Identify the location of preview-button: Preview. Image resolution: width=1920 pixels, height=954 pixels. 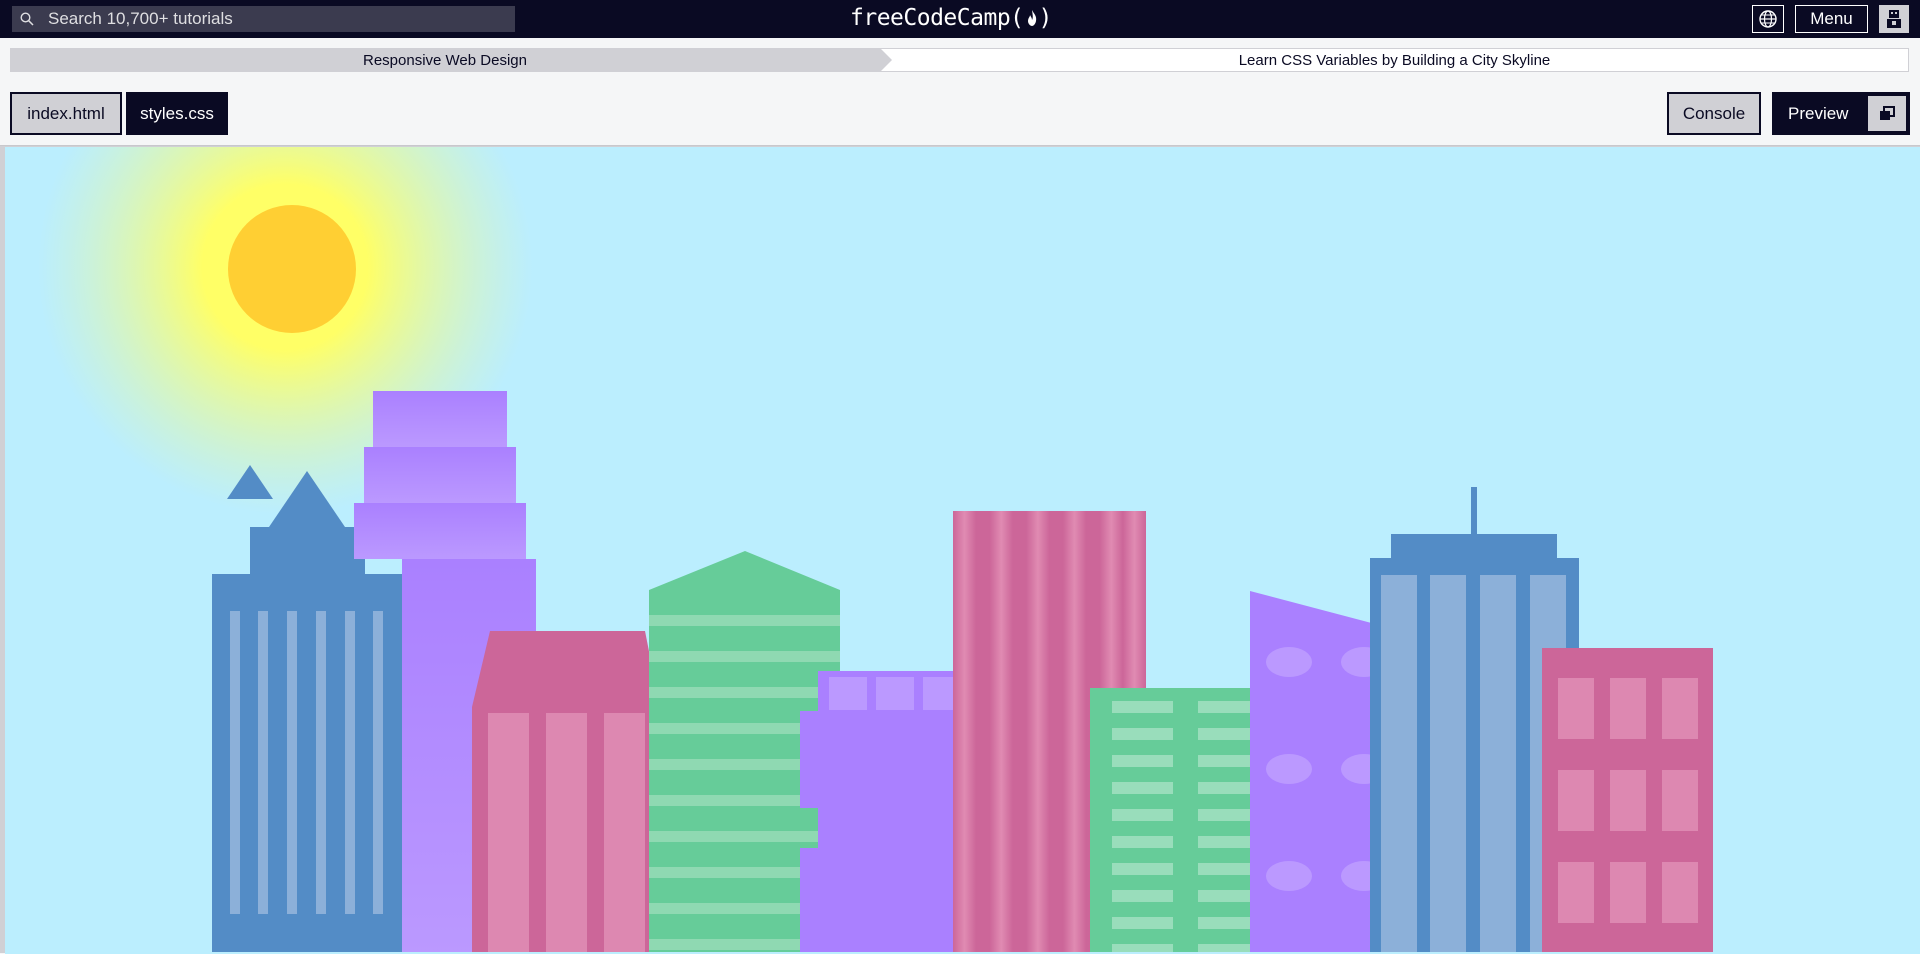
(1841, 113).